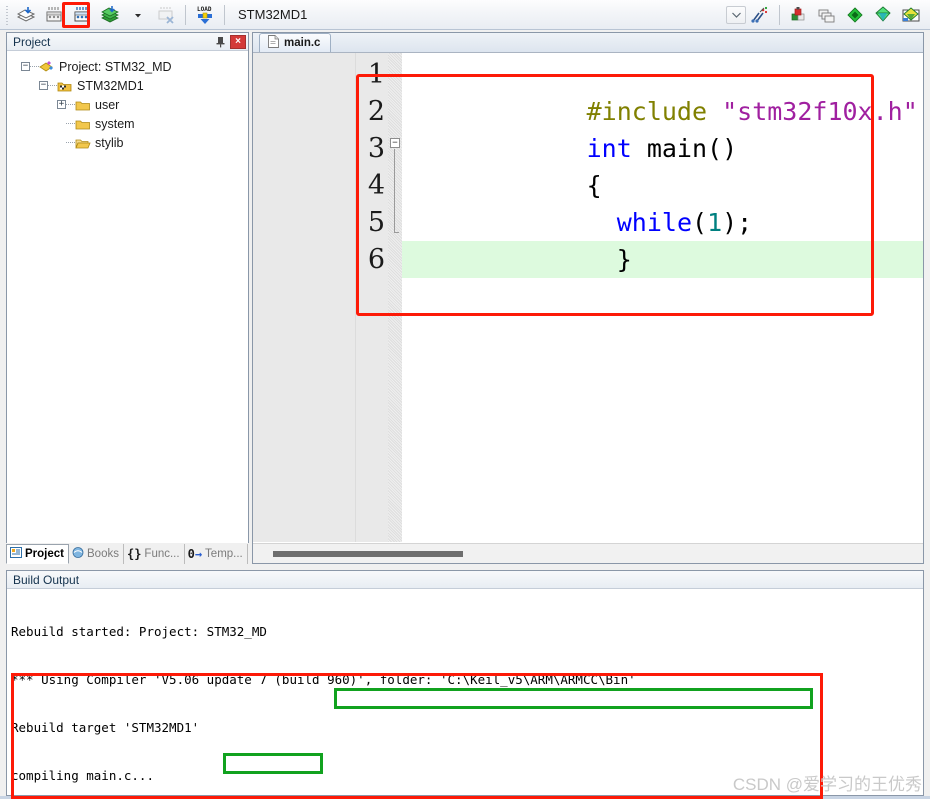 This screenshot has width=930, height=799. I want to click on fold-guide-foot, so click(396, 232).